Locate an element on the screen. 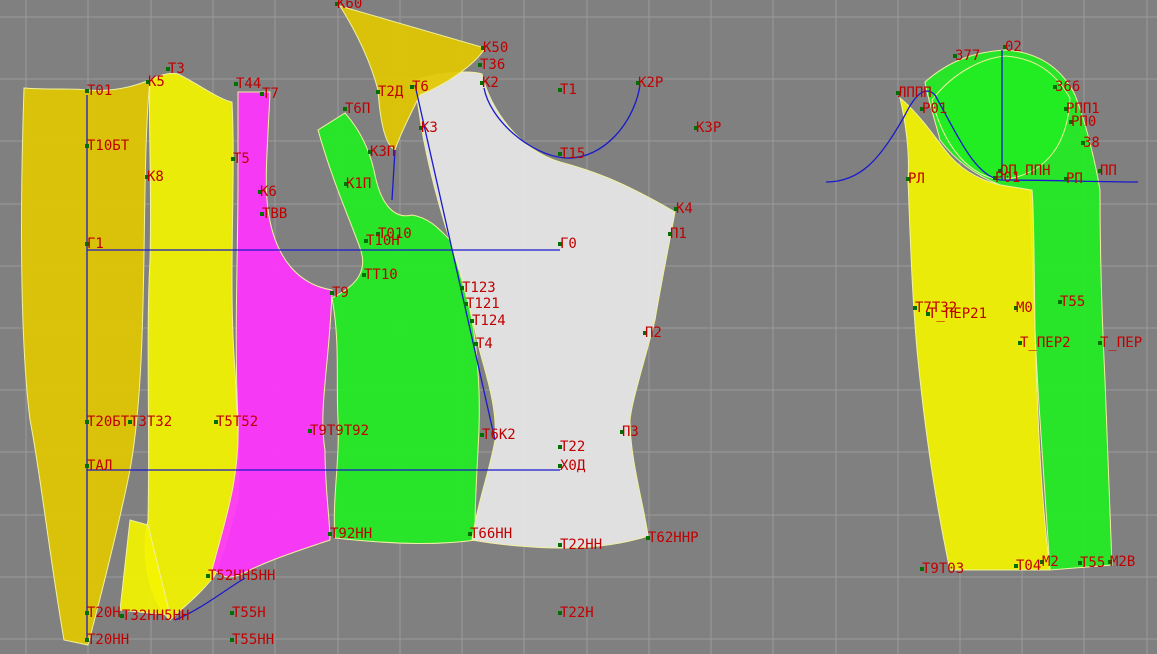  point-label: П1 is located at coordinates (678, 234).